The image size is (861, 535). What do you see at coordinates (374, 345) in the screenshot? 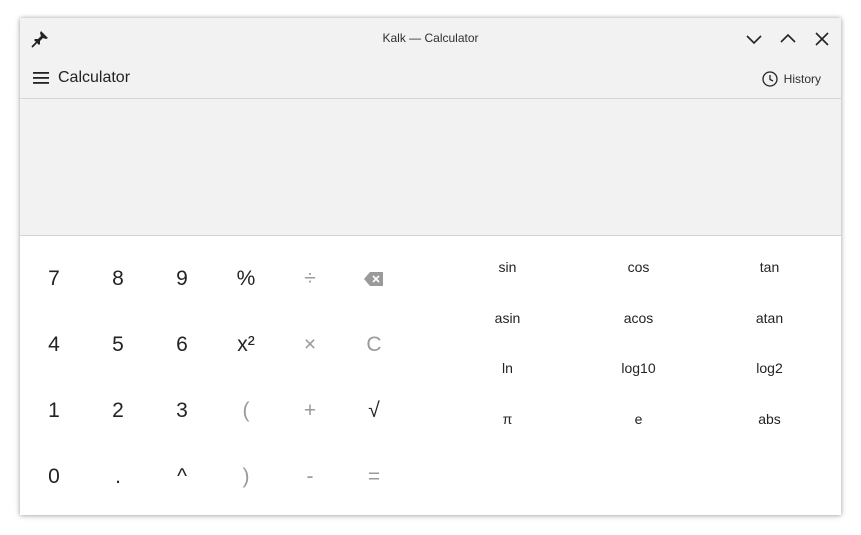
I see `key-11: C` at bounding box center [374, 345].